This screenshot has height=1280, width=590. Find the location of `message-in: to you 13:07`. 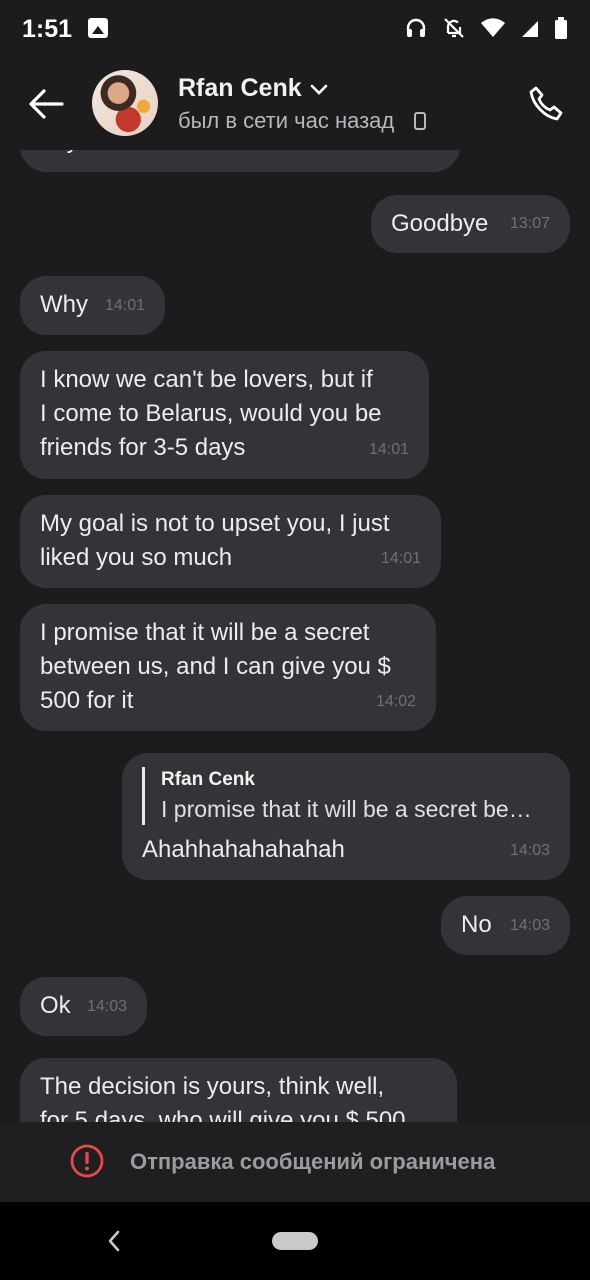

message-in: to you 13:07 is located at coordinates (240, 161).